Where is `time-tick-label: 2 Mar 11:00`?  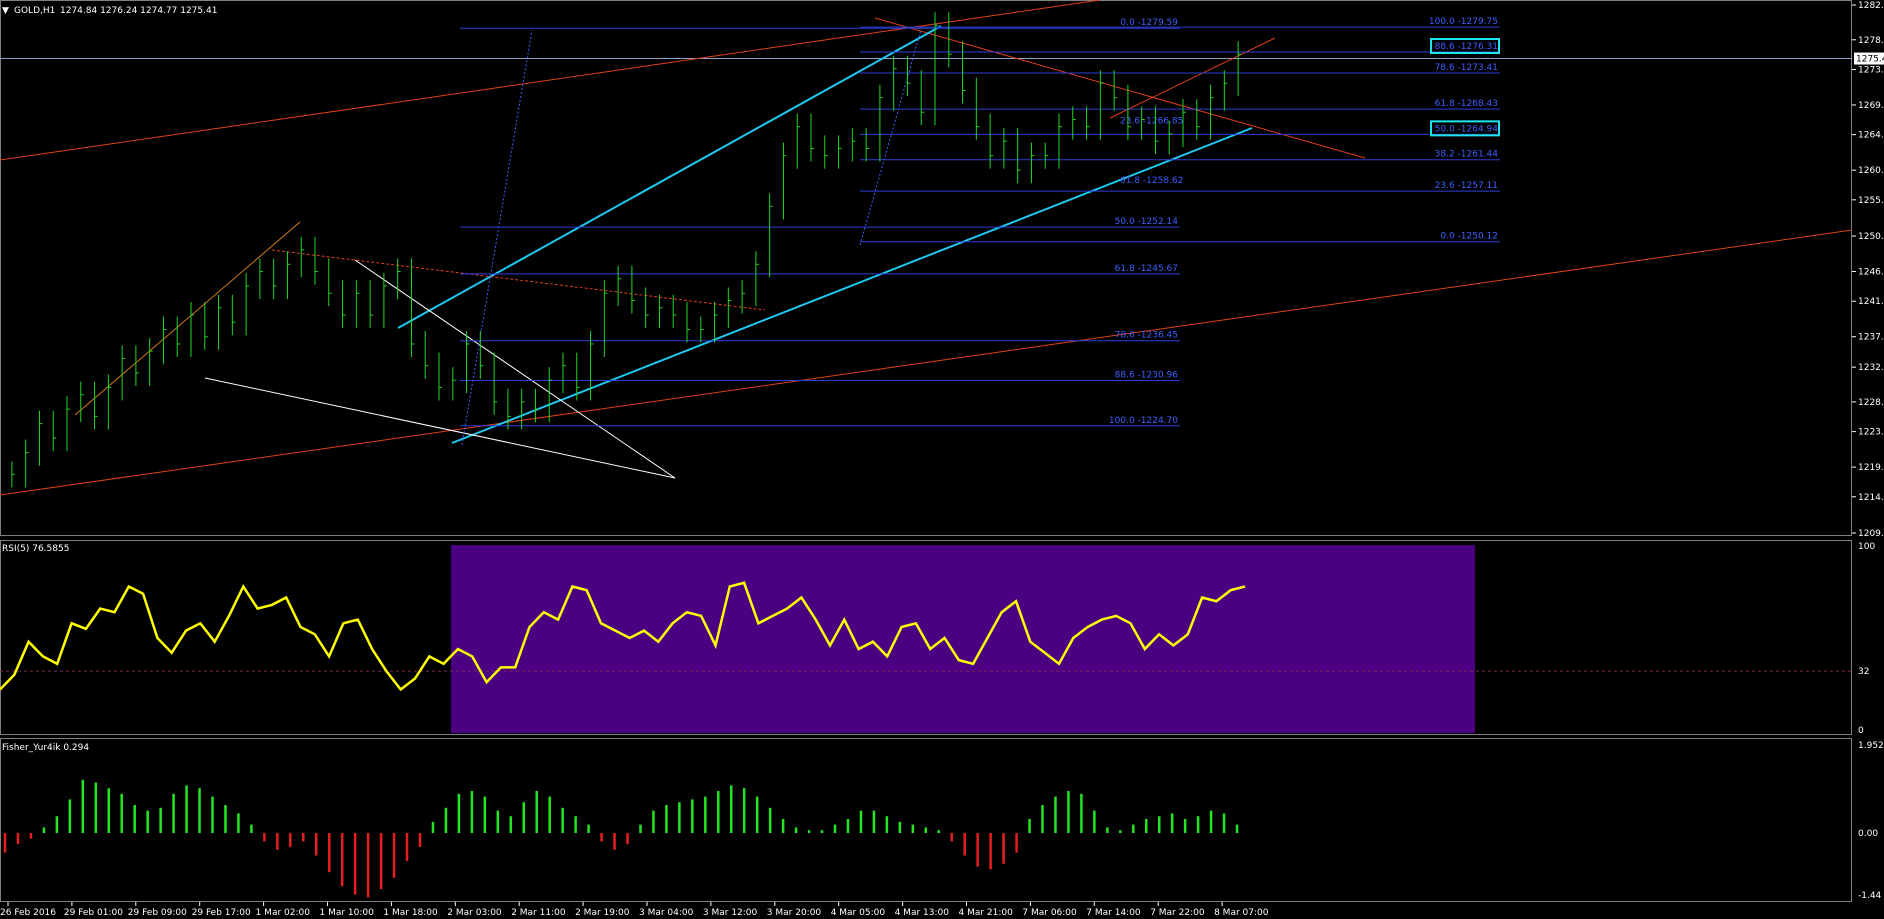 time-tick-label: 2 Mar 11:00 is located at coordinates (538, 913).